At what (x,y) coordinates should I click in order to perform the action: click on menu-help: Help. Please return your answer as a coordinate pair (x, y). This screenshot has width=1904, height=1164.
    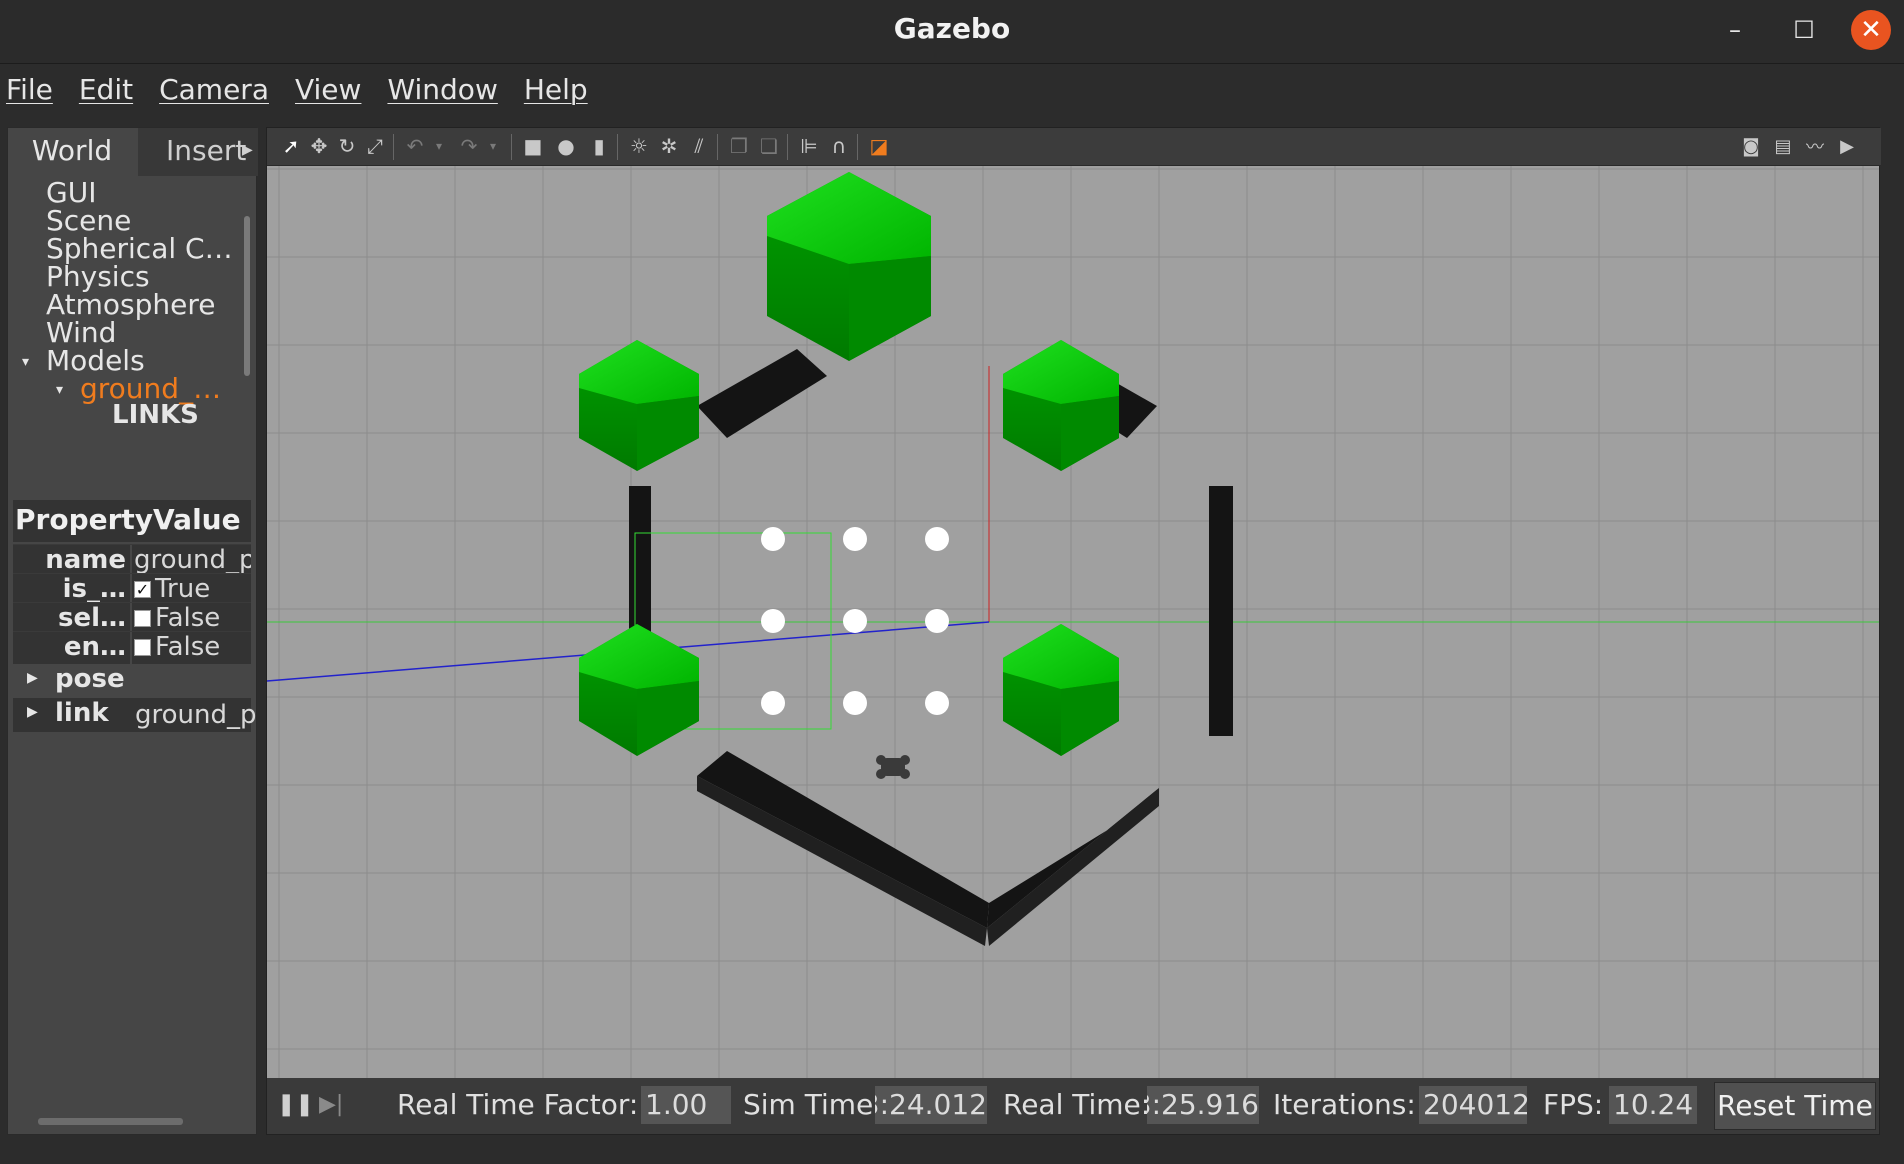
    Looking at the image, I should click on (556, 89).